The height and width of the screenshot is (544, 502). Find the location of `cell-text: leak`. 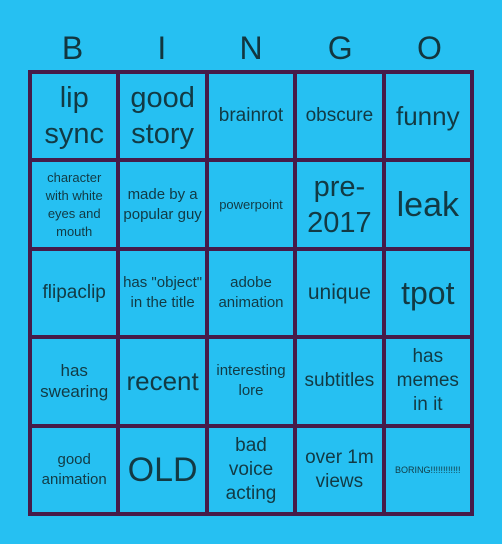

cell-text: leak is located at coordinates (427, 204).